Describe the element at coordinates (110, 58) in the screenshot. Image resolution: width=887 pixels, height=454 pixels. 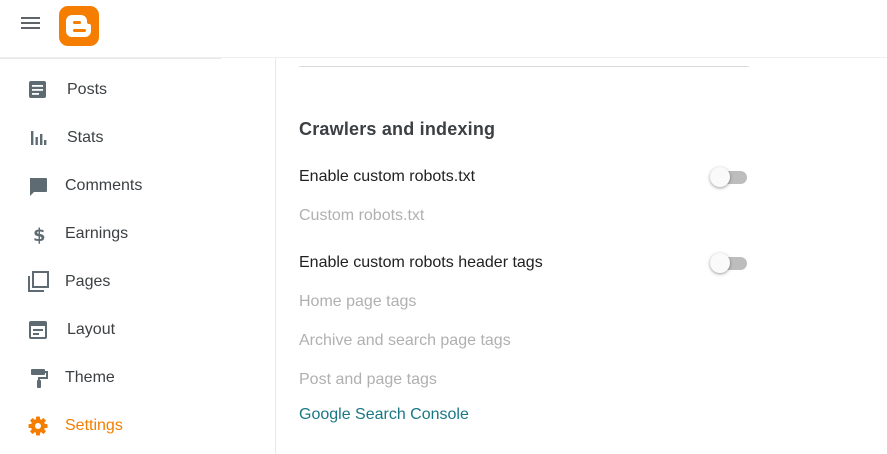
I see `sidebar-divider` at that location.